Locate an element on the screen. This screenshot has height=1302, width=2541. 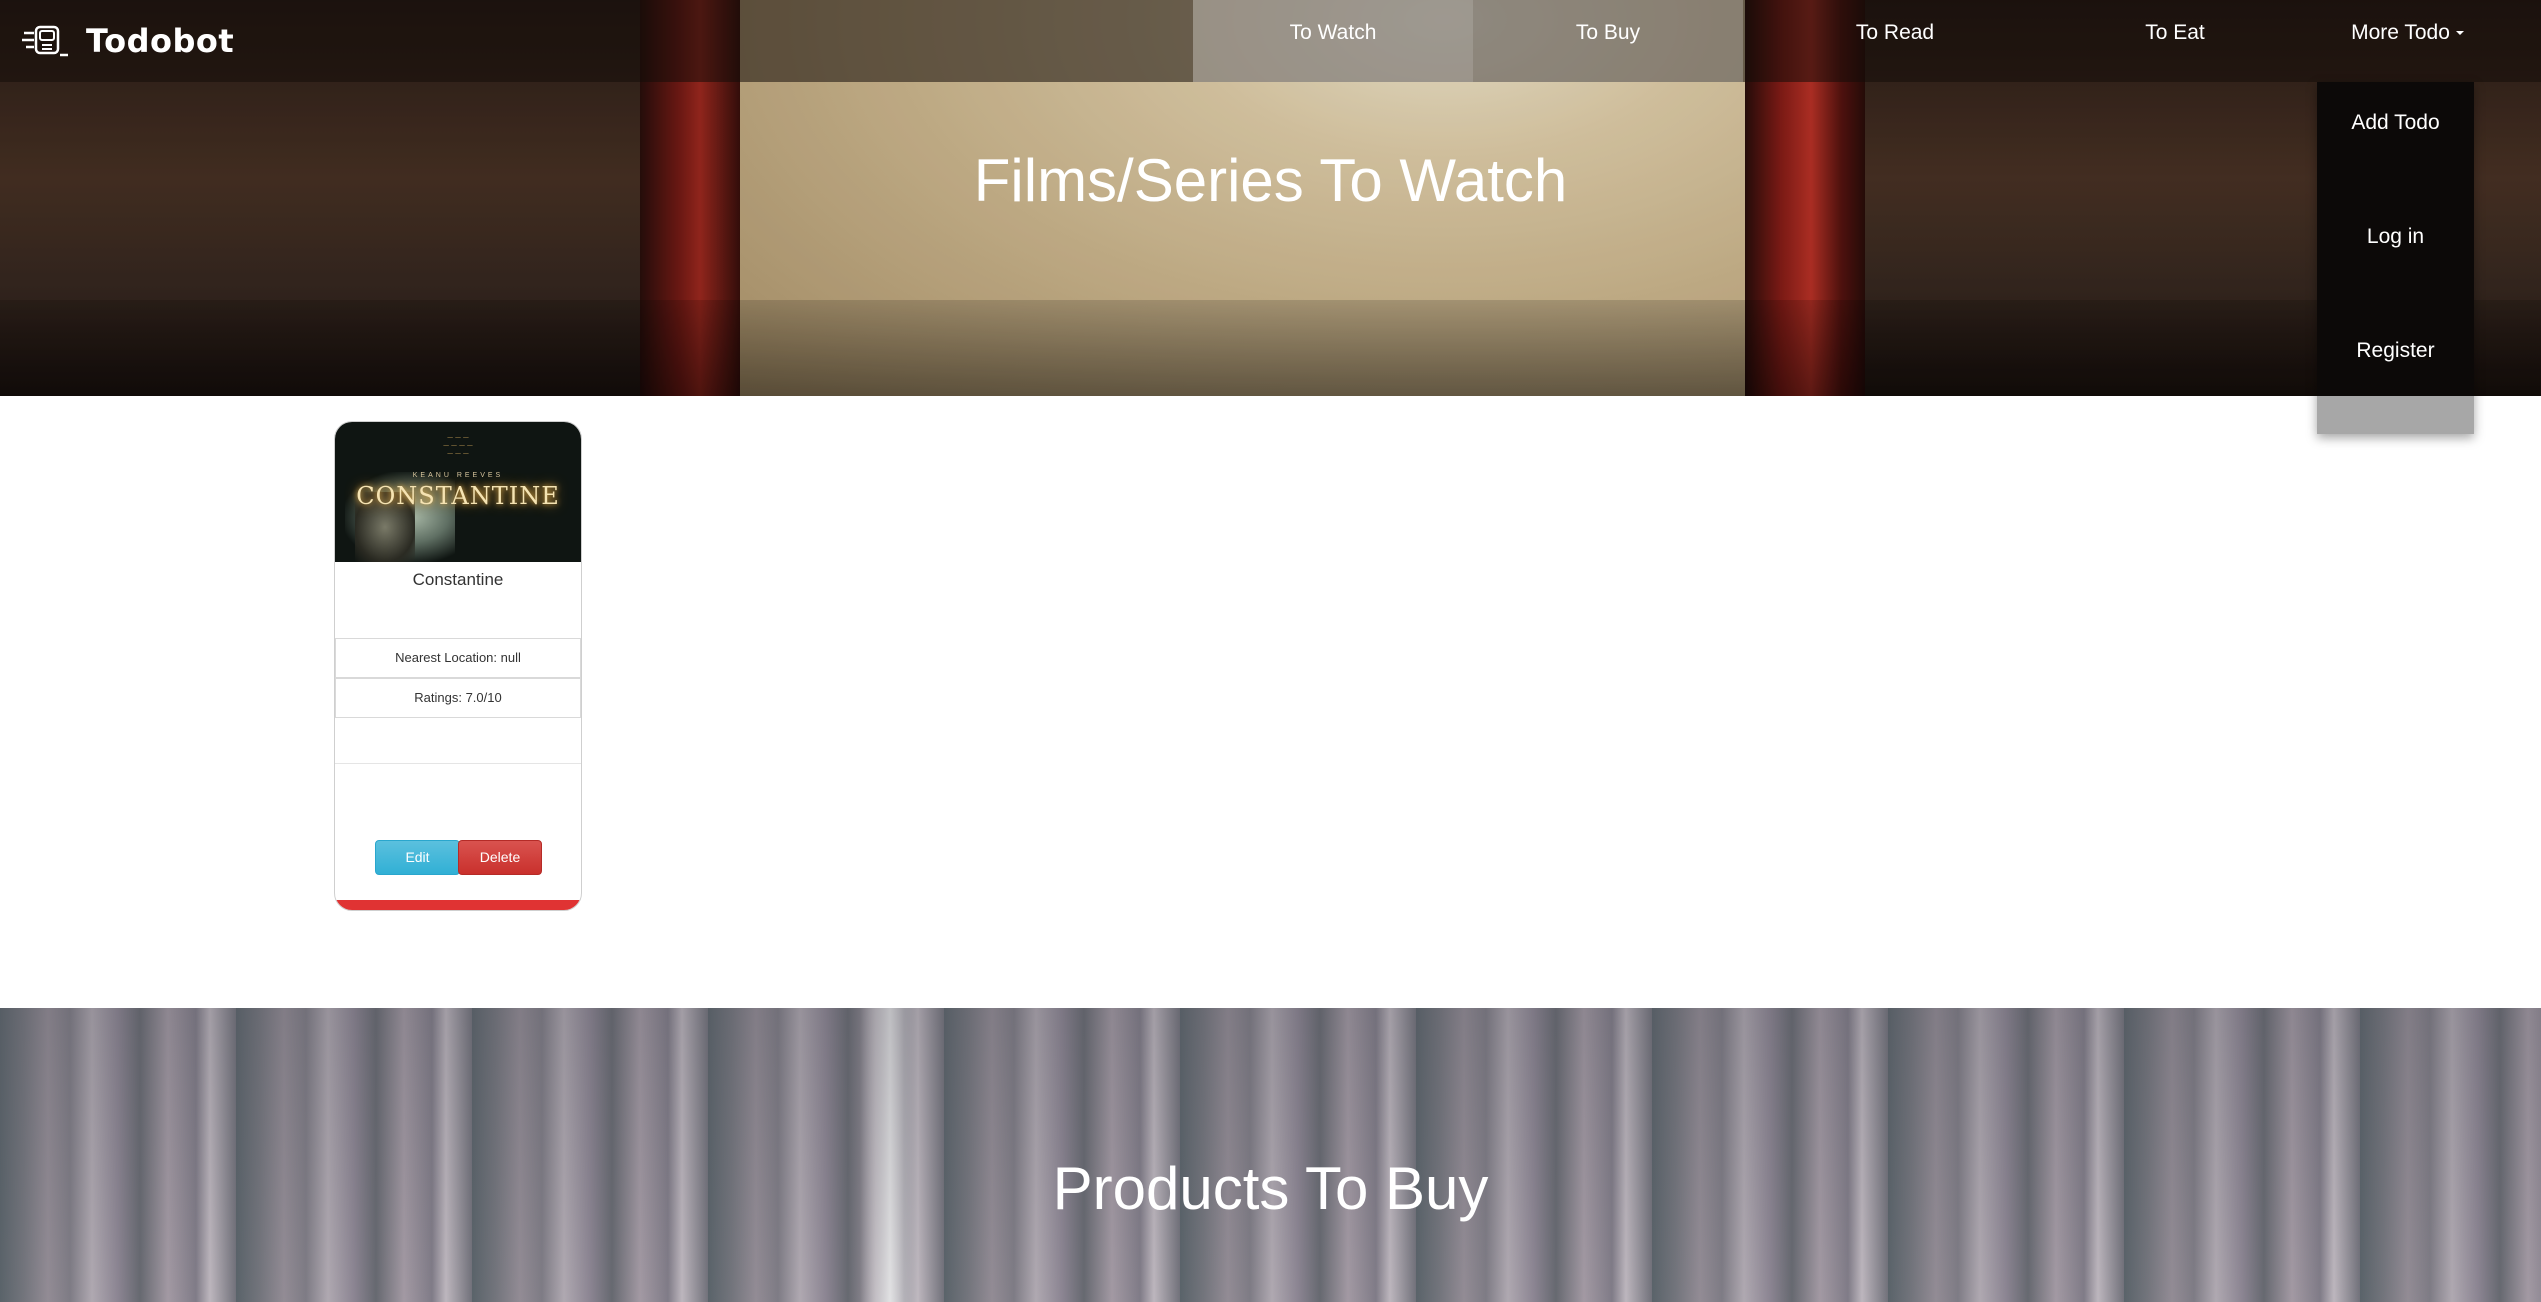
dropdown-register: Register is located at coordinates (2395, 351).